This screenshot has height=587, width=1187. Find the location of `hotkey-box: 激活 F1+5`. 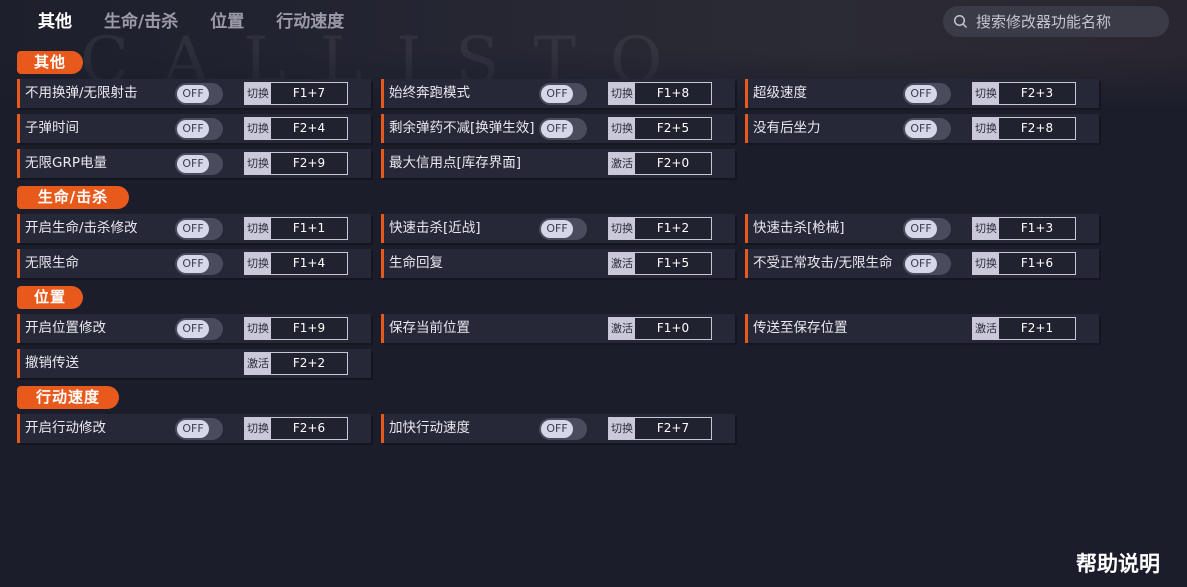

hotkey-box: 激活 F1+5 is located at coordinates (660, 263).